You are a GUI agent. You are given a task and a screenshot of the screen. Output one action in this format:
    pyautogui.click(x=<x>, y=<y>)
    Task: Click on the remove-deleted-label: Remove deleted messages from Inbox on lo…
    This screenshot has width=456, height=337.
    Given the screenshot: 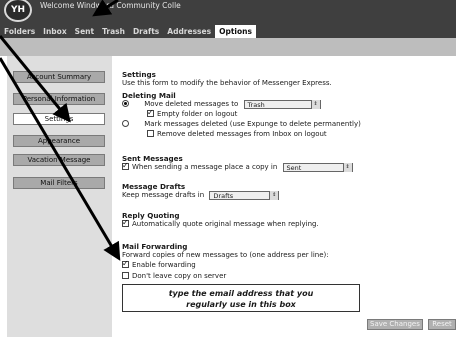 What is the action you would take?
    pyautogui.click(x=242, y=134)
    